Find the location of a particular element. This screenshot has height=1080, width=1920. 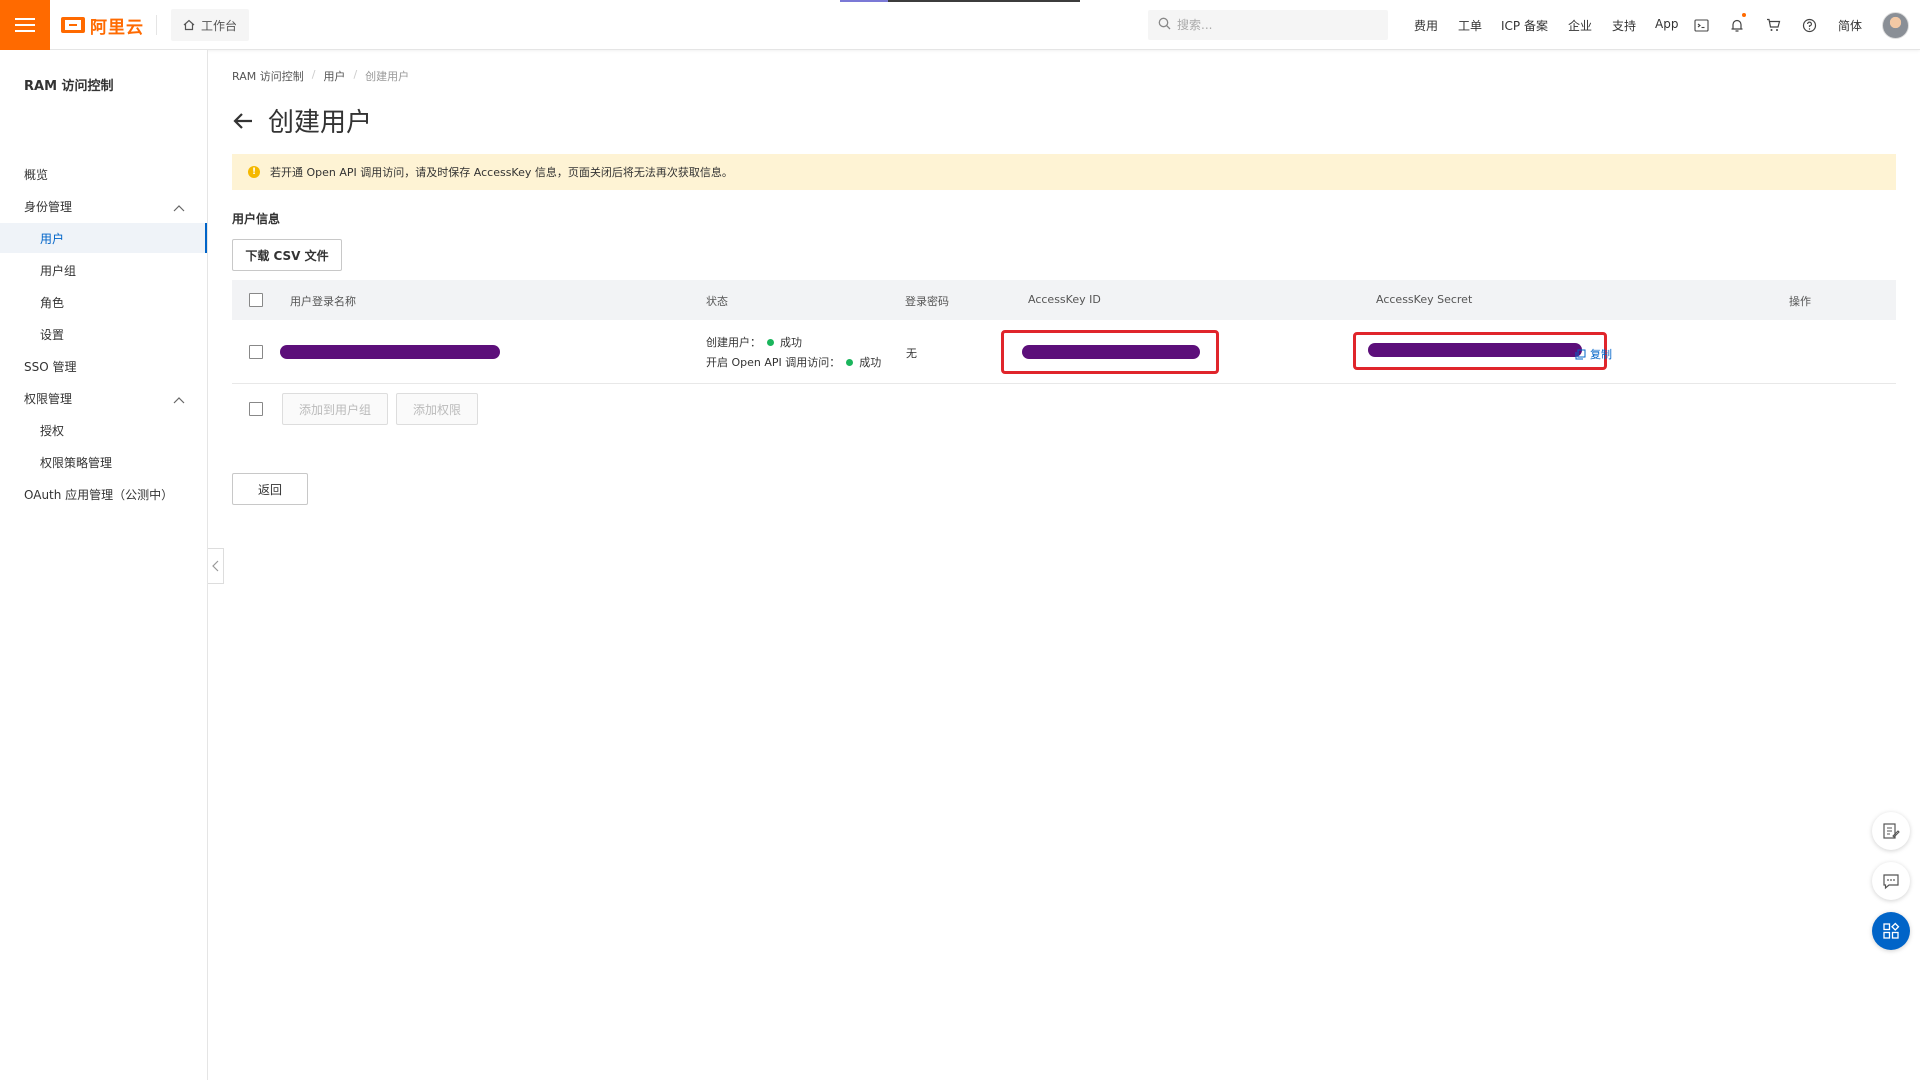

column-header: AccessKey Secret is located at coordinates (1424, 299).